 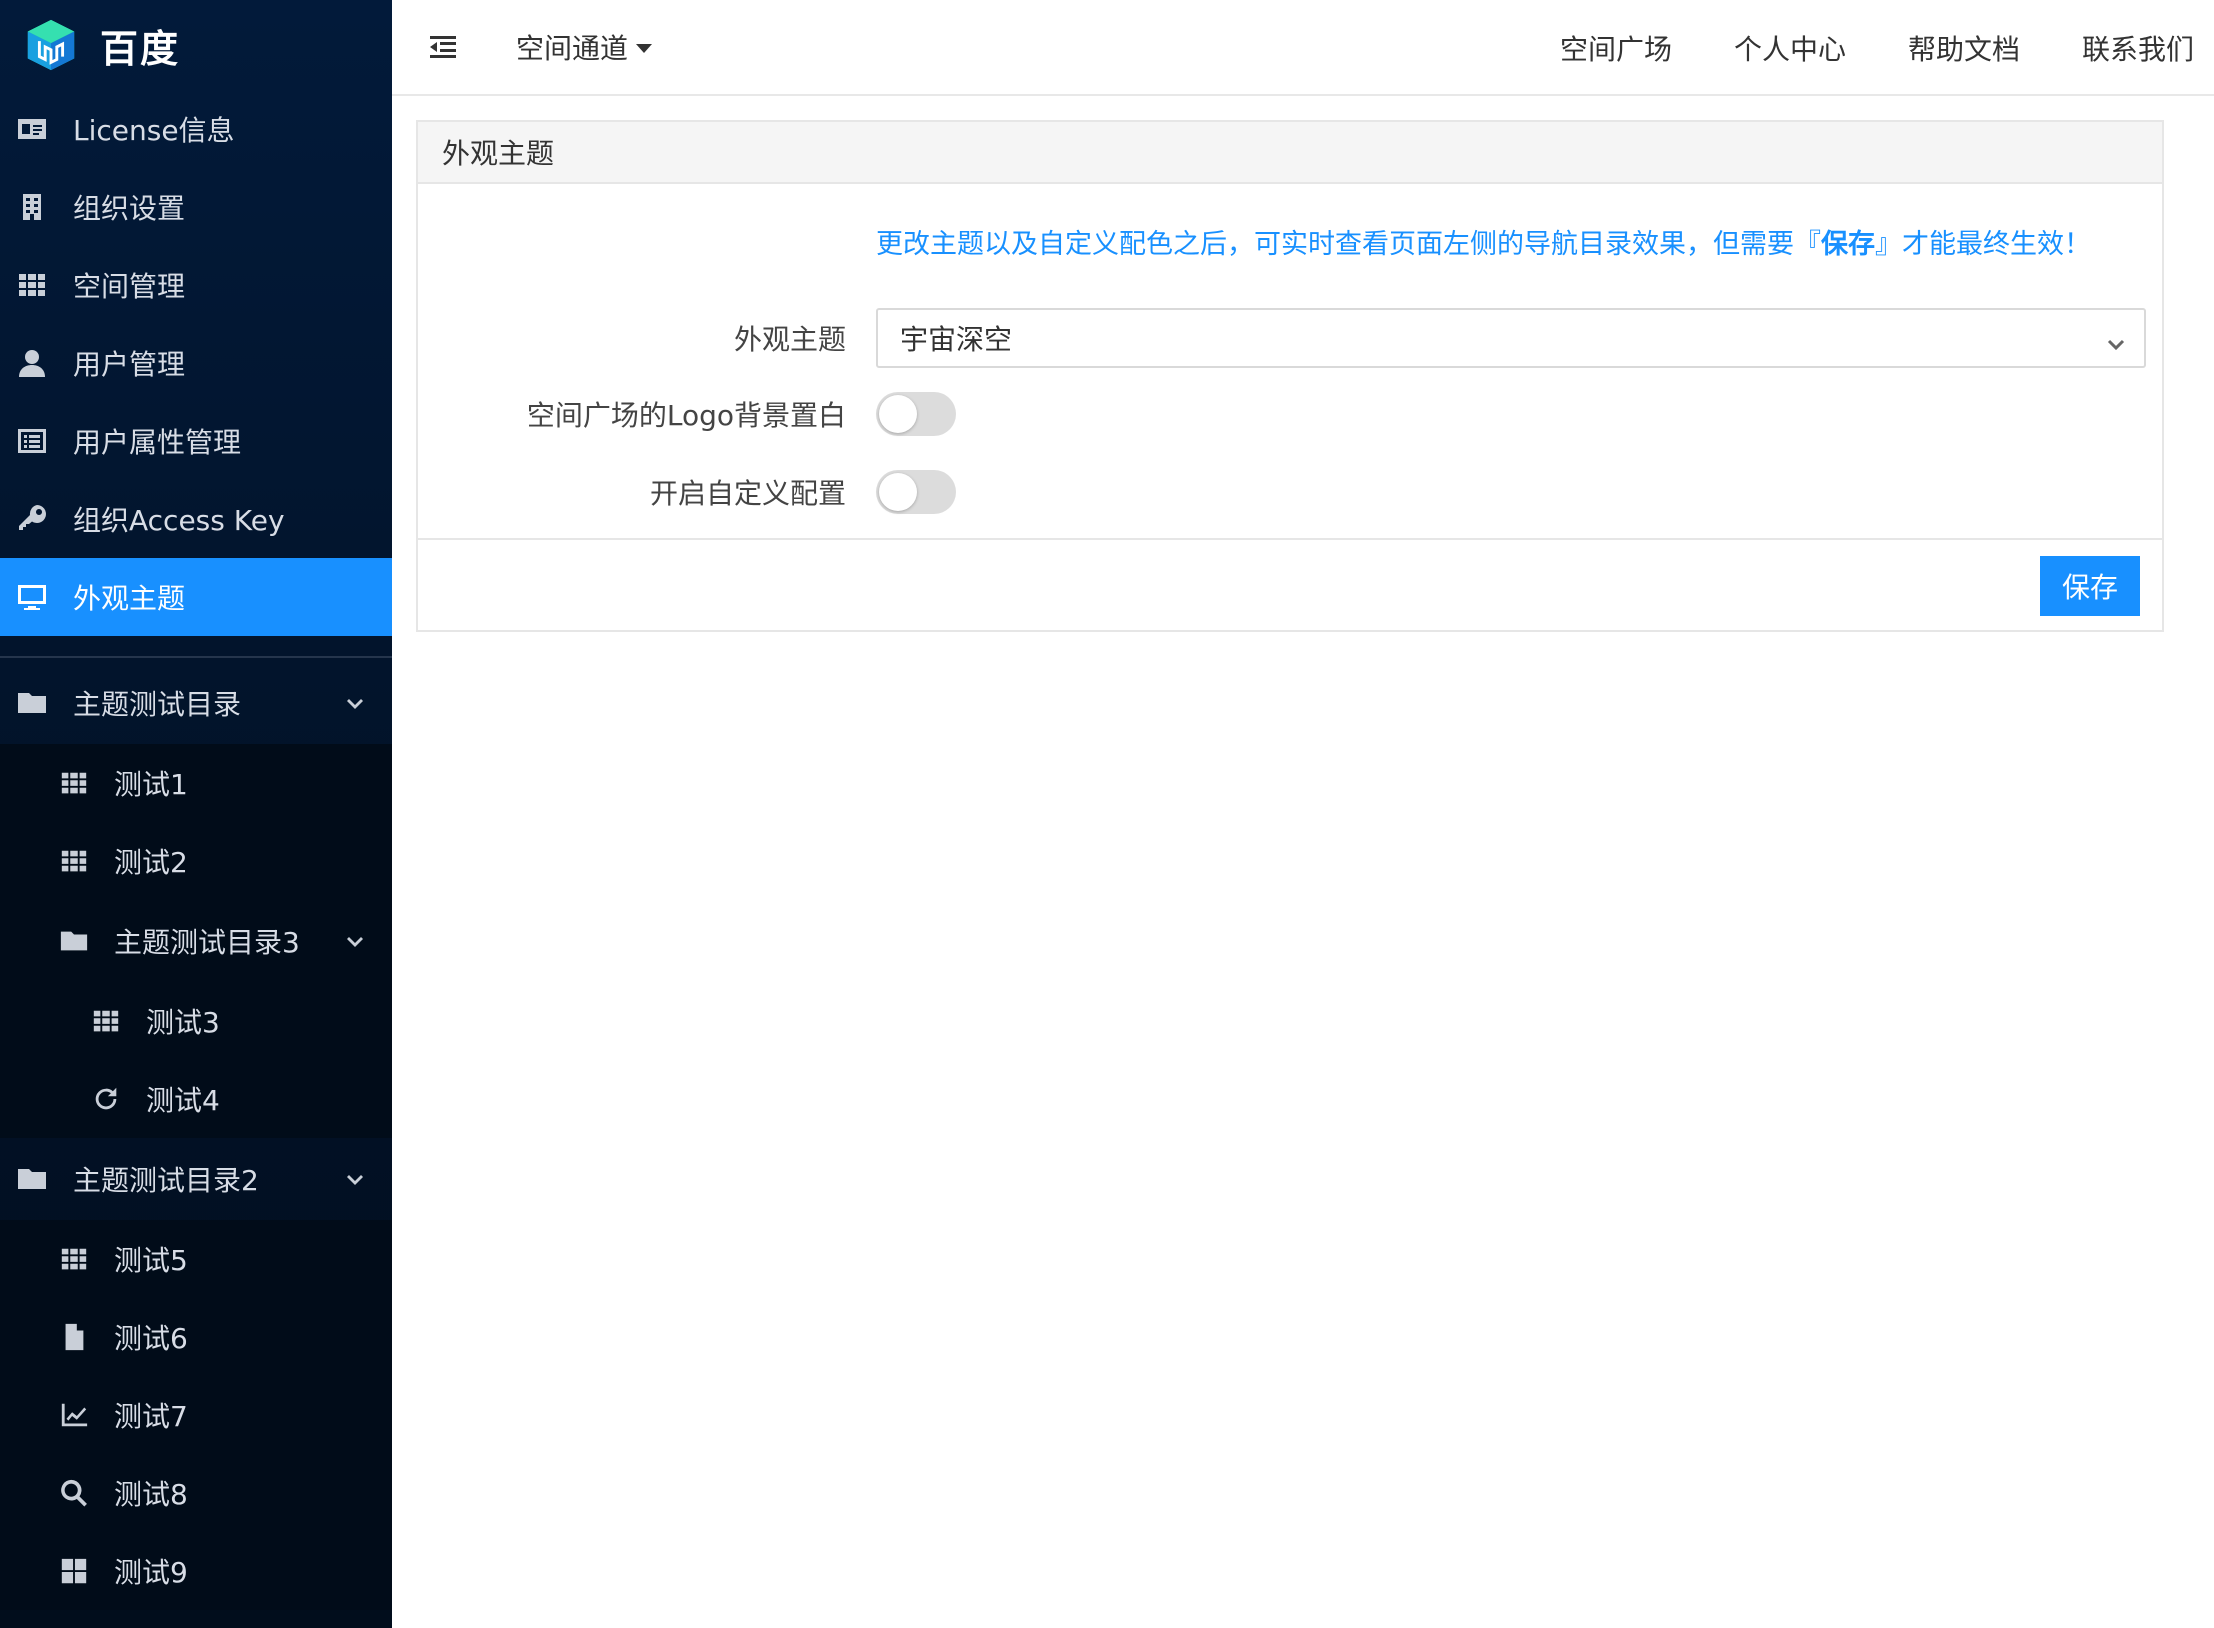 What do you see at coordinates (151, 1572) in the screenshot?
I see `sidebar-item-label: 测试9` at bounding box center [151, 1572].